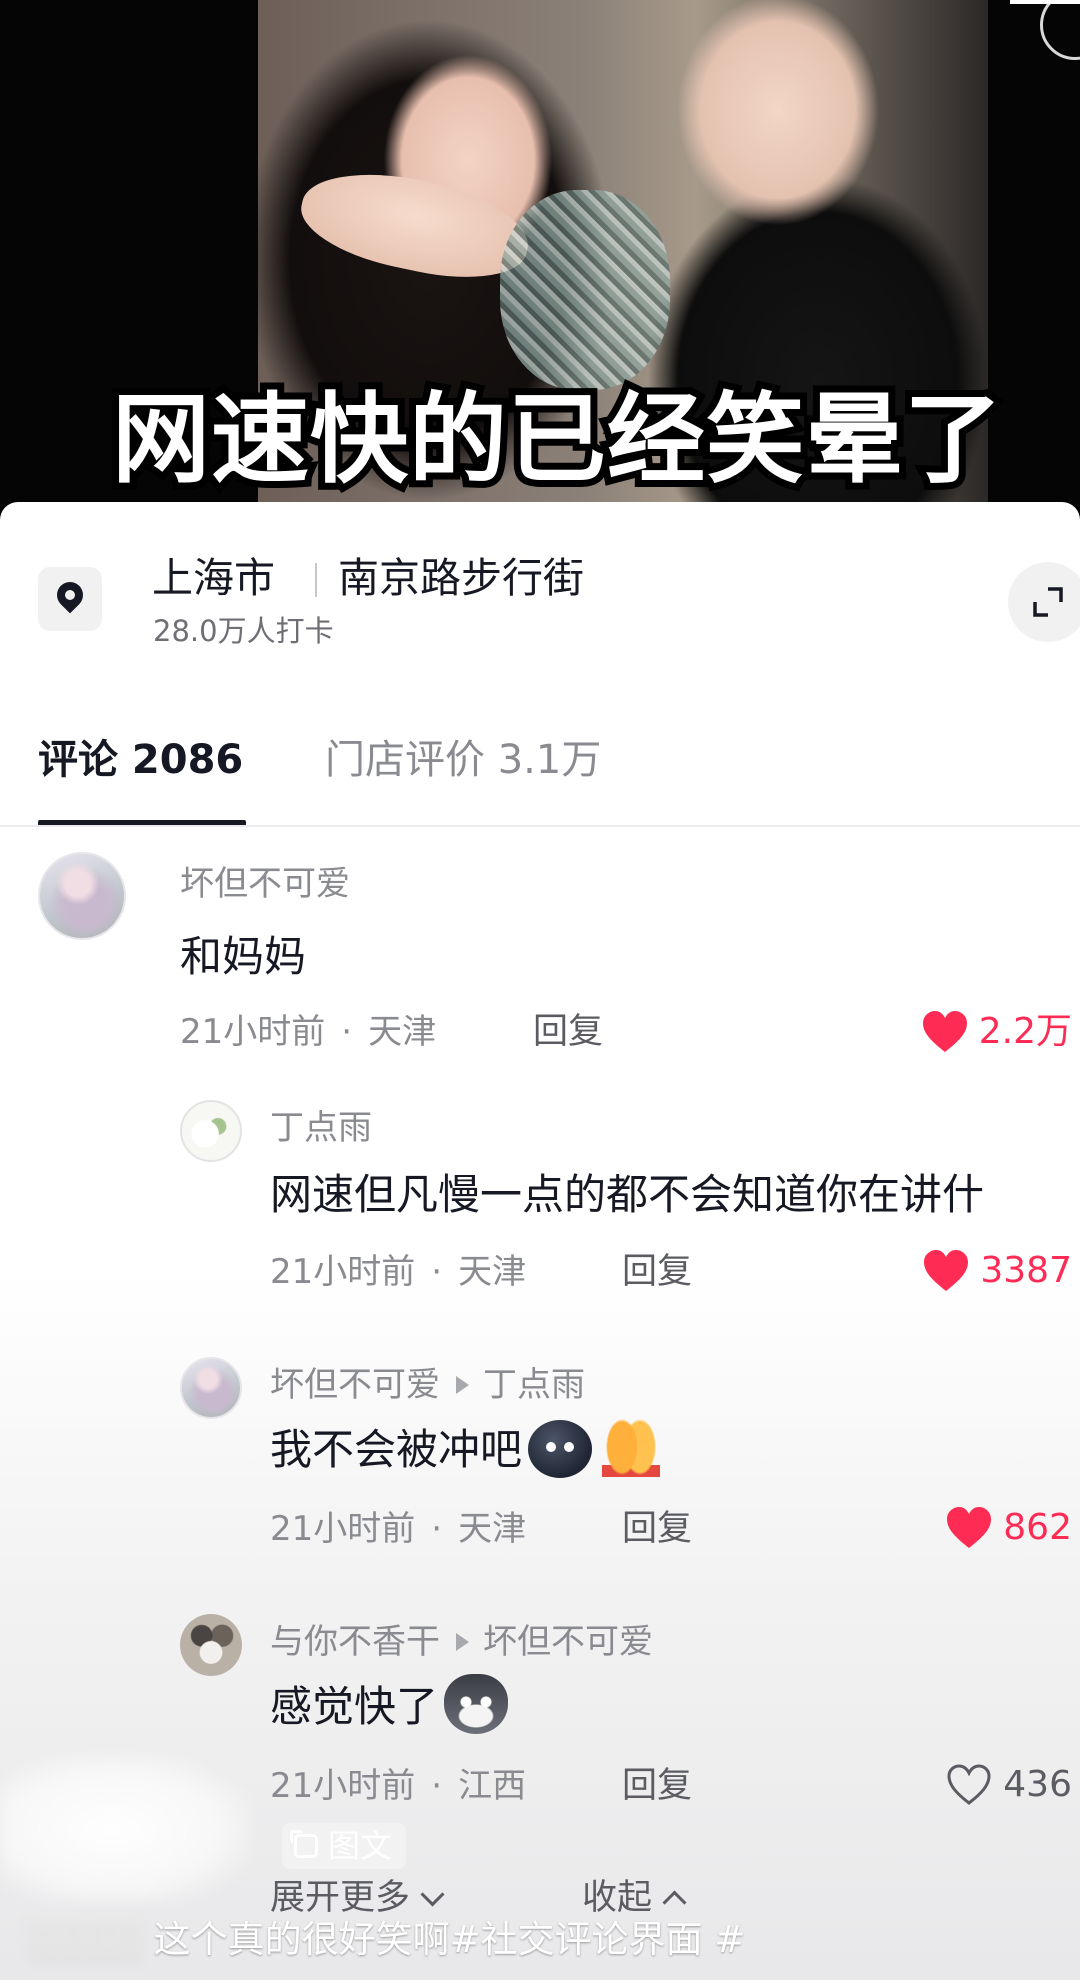 This screenshot has width=1080, height=1980. Describe the element at coordinates (1026, 1270) in the screenshot. I see `like-count: 3387` at that location.